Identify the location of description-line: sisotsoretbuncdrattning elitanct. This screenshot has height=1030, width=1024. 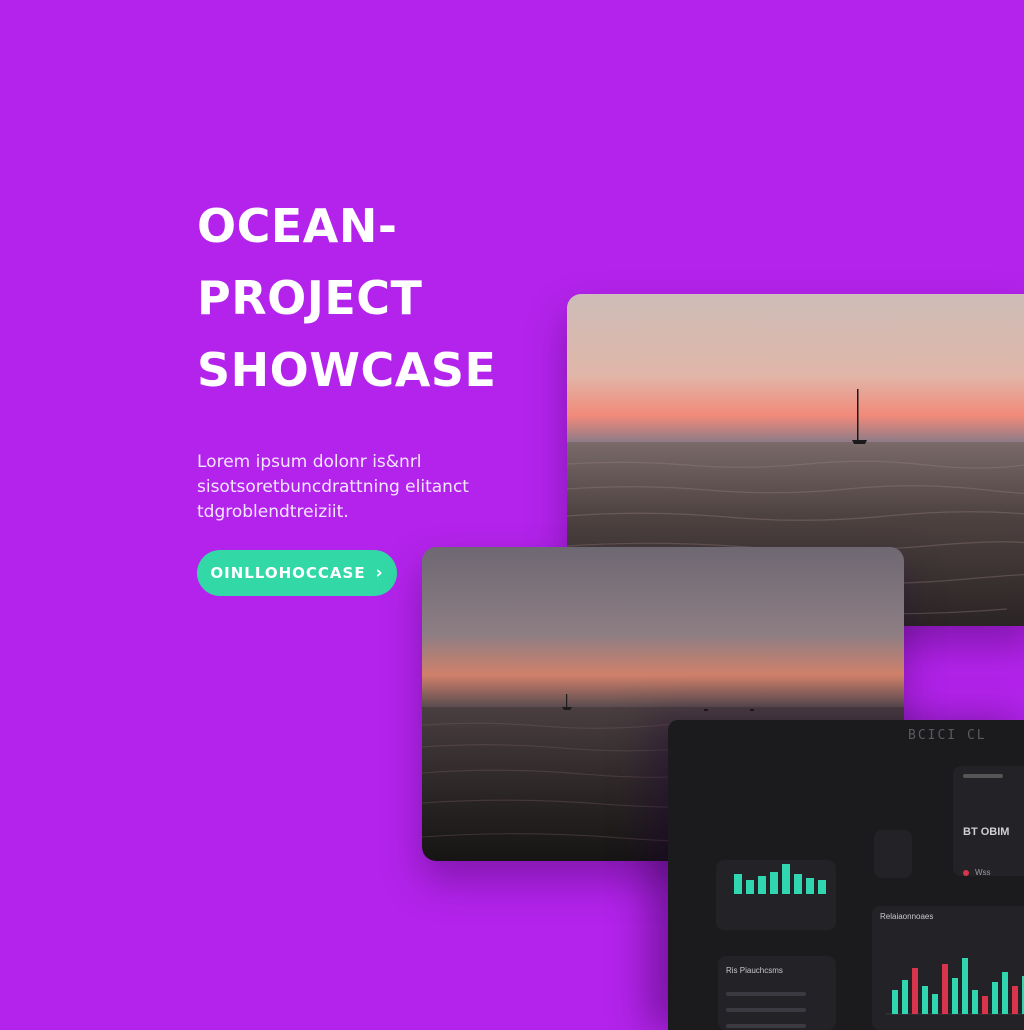
(333, 487).